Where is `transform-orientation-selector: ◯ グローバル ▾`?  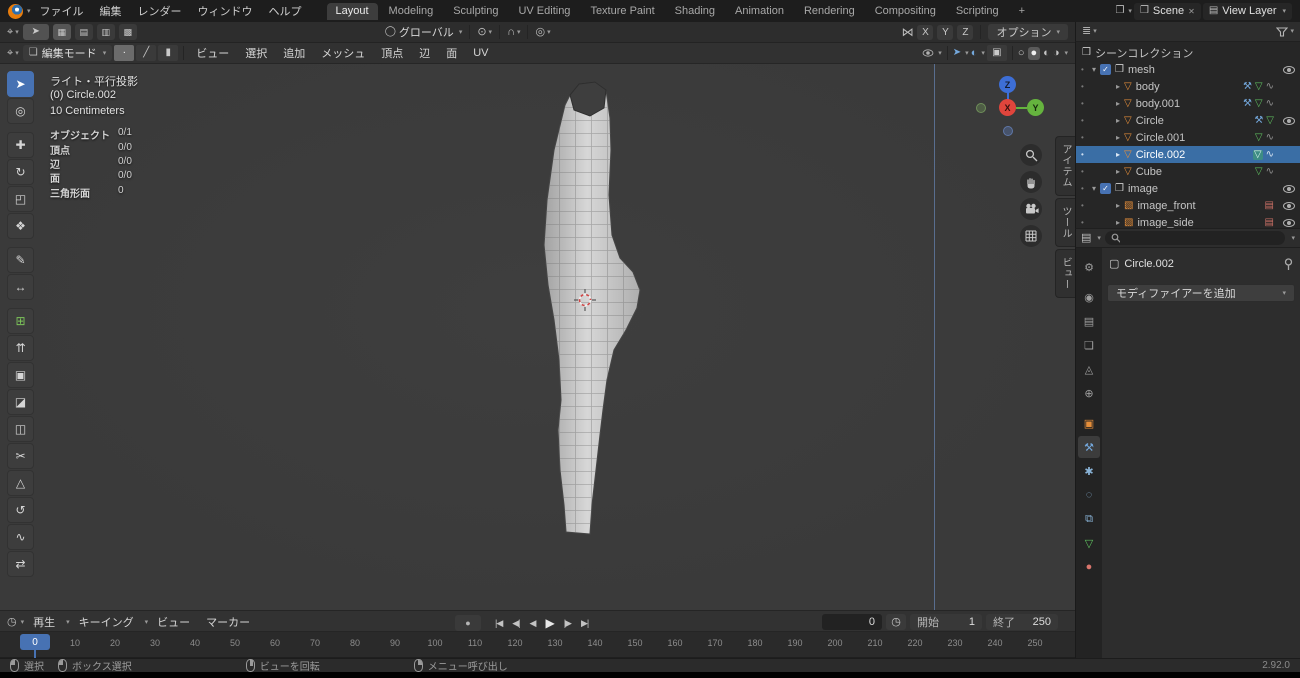 transform-orientation-selector: ◯ グローバル ▾ is located at coordinates (424, 32).